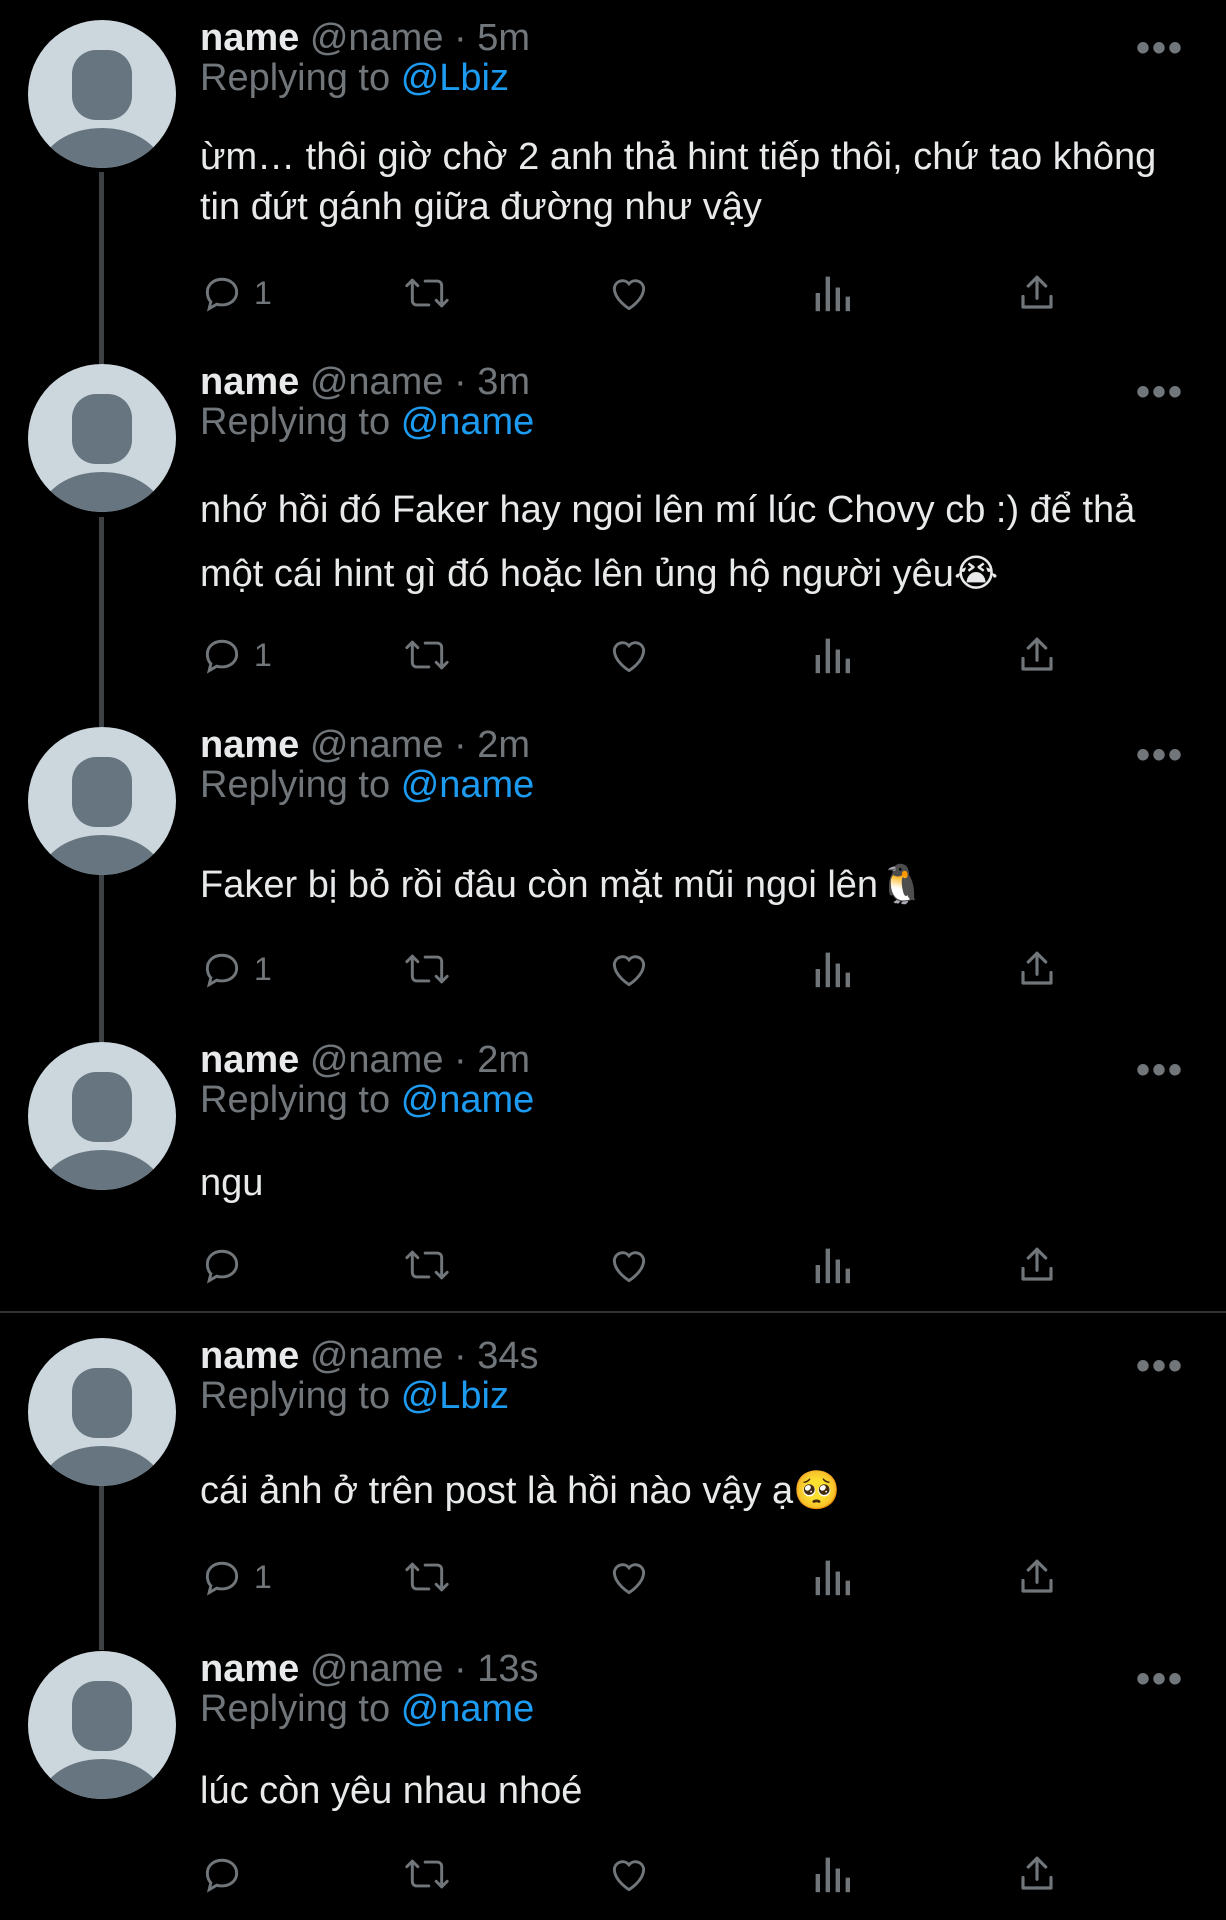 The image size is (1226, 1920). I want to click on timestamp: 3m, so click(503, 382).